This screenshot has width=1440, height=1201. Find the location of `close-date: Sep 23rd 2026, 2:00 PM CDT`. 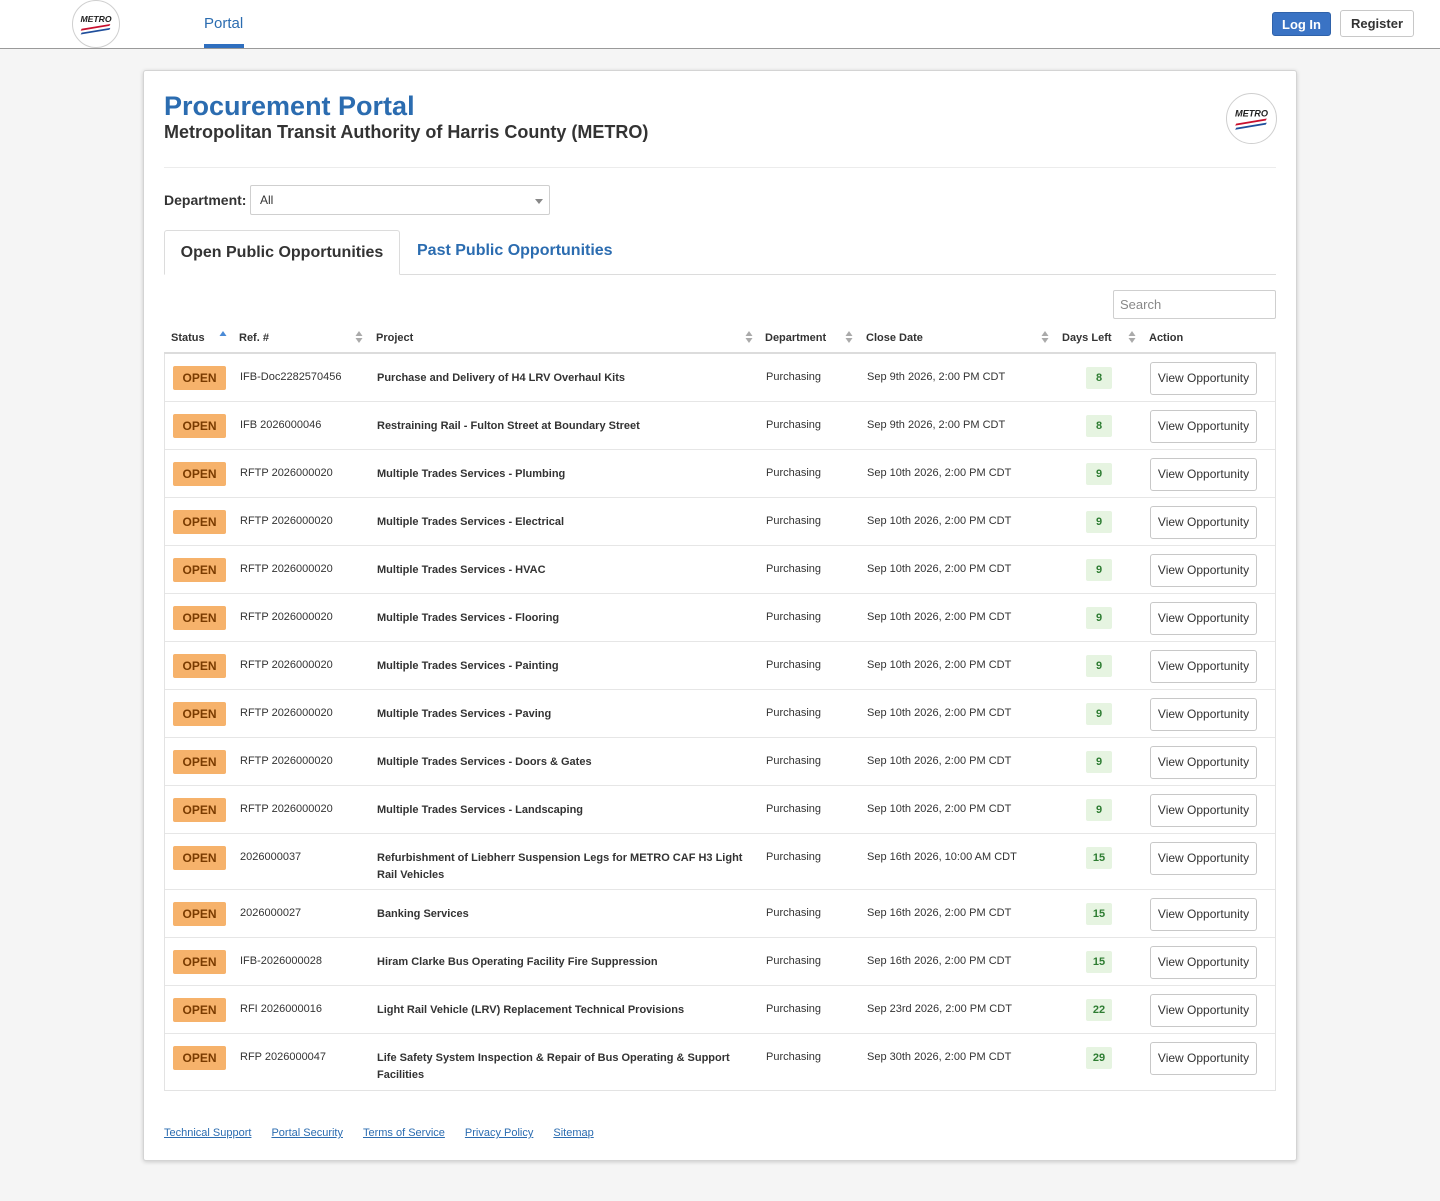

close-date: Sep 23rd 2026, 2:00 PM CDT is located at coordinates (939, 1009).